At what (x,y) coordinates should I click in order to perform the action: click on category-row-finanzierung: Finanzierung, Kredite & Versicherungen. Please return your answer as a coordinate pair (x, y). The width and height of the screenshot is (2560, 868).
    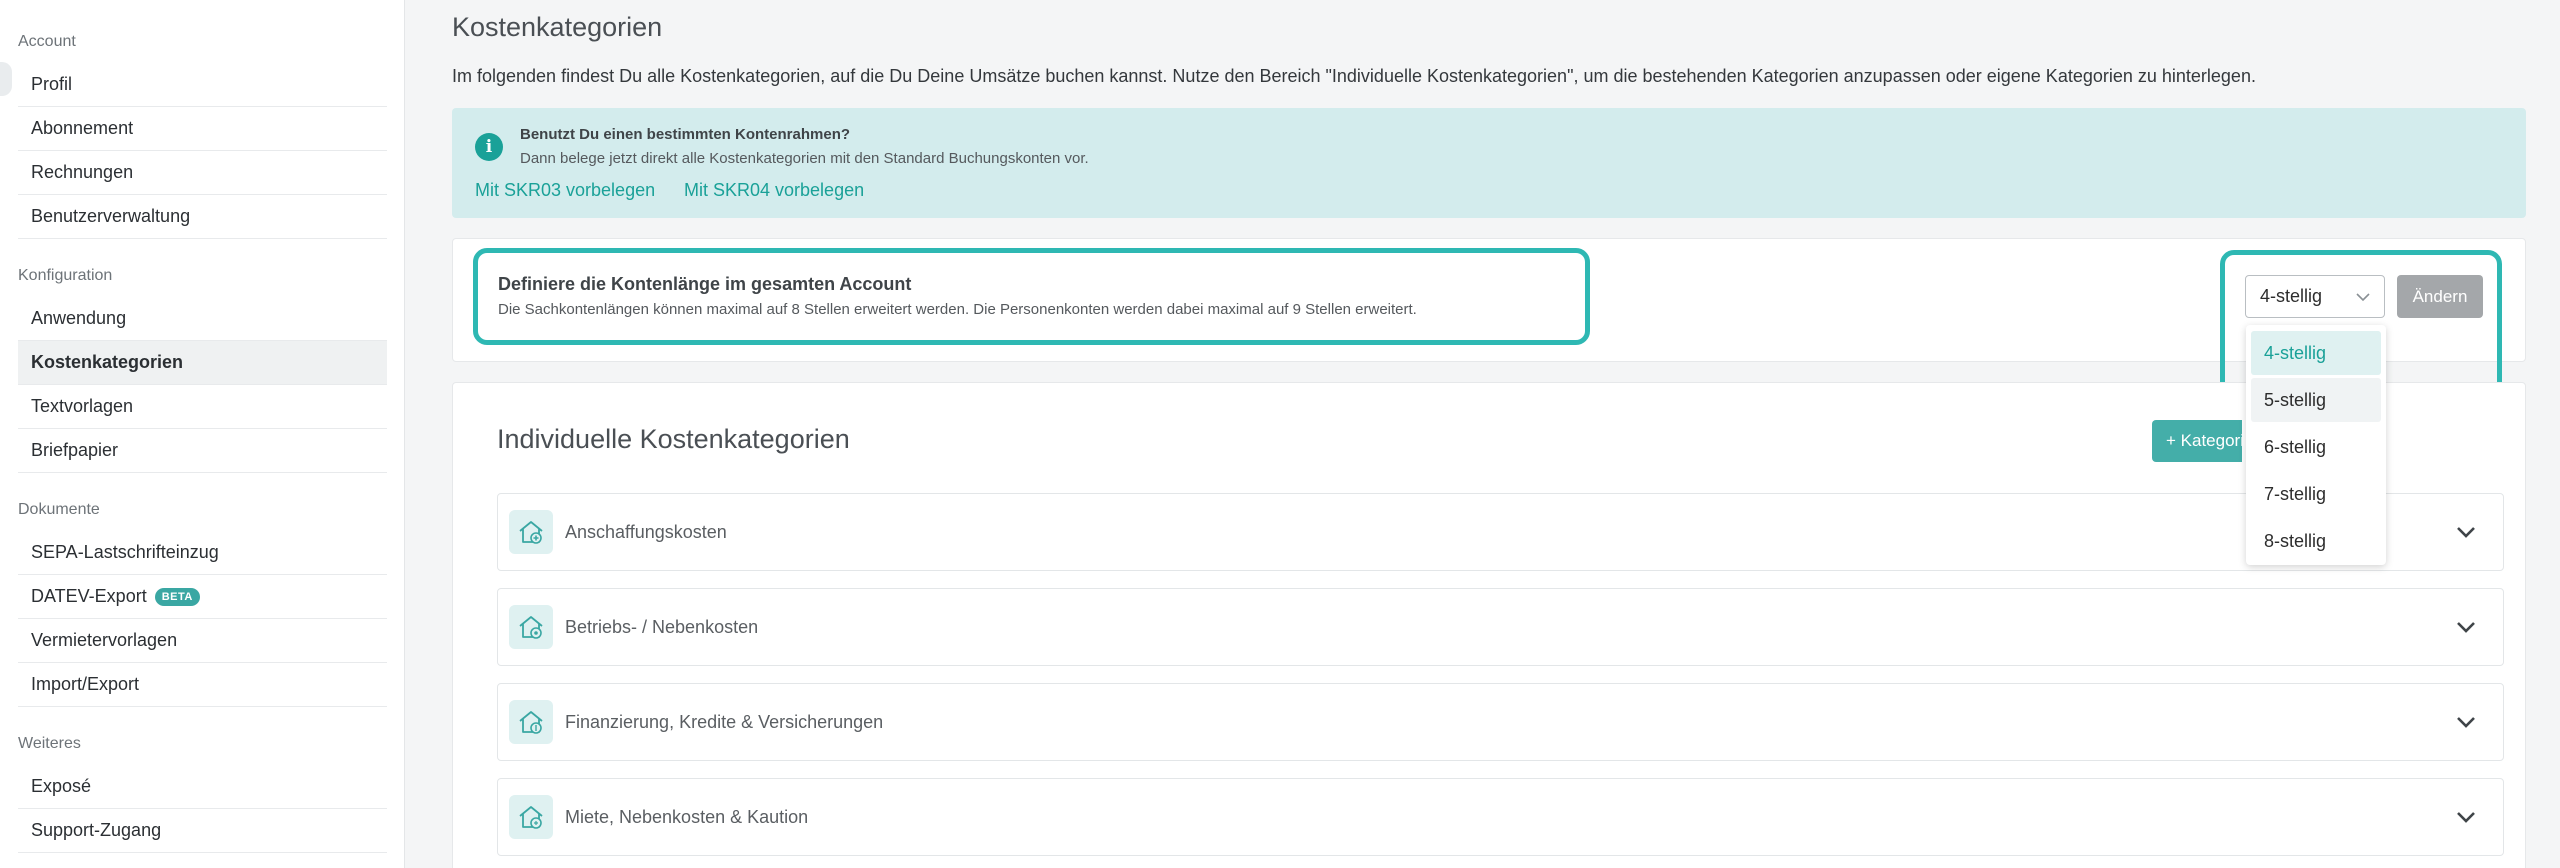
    Looking at the image, I should click on (1500, 722).